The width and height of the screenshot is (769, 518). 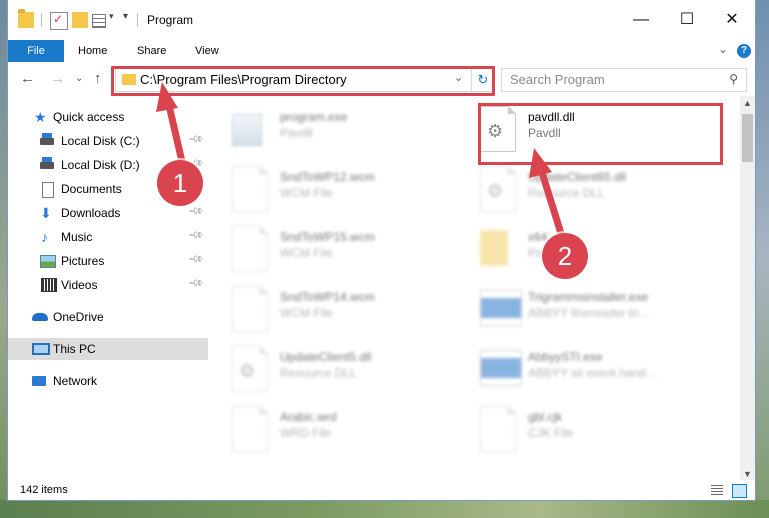 I want to click on file-name: UpdateClient5.dll, so click(x=326, y=357).